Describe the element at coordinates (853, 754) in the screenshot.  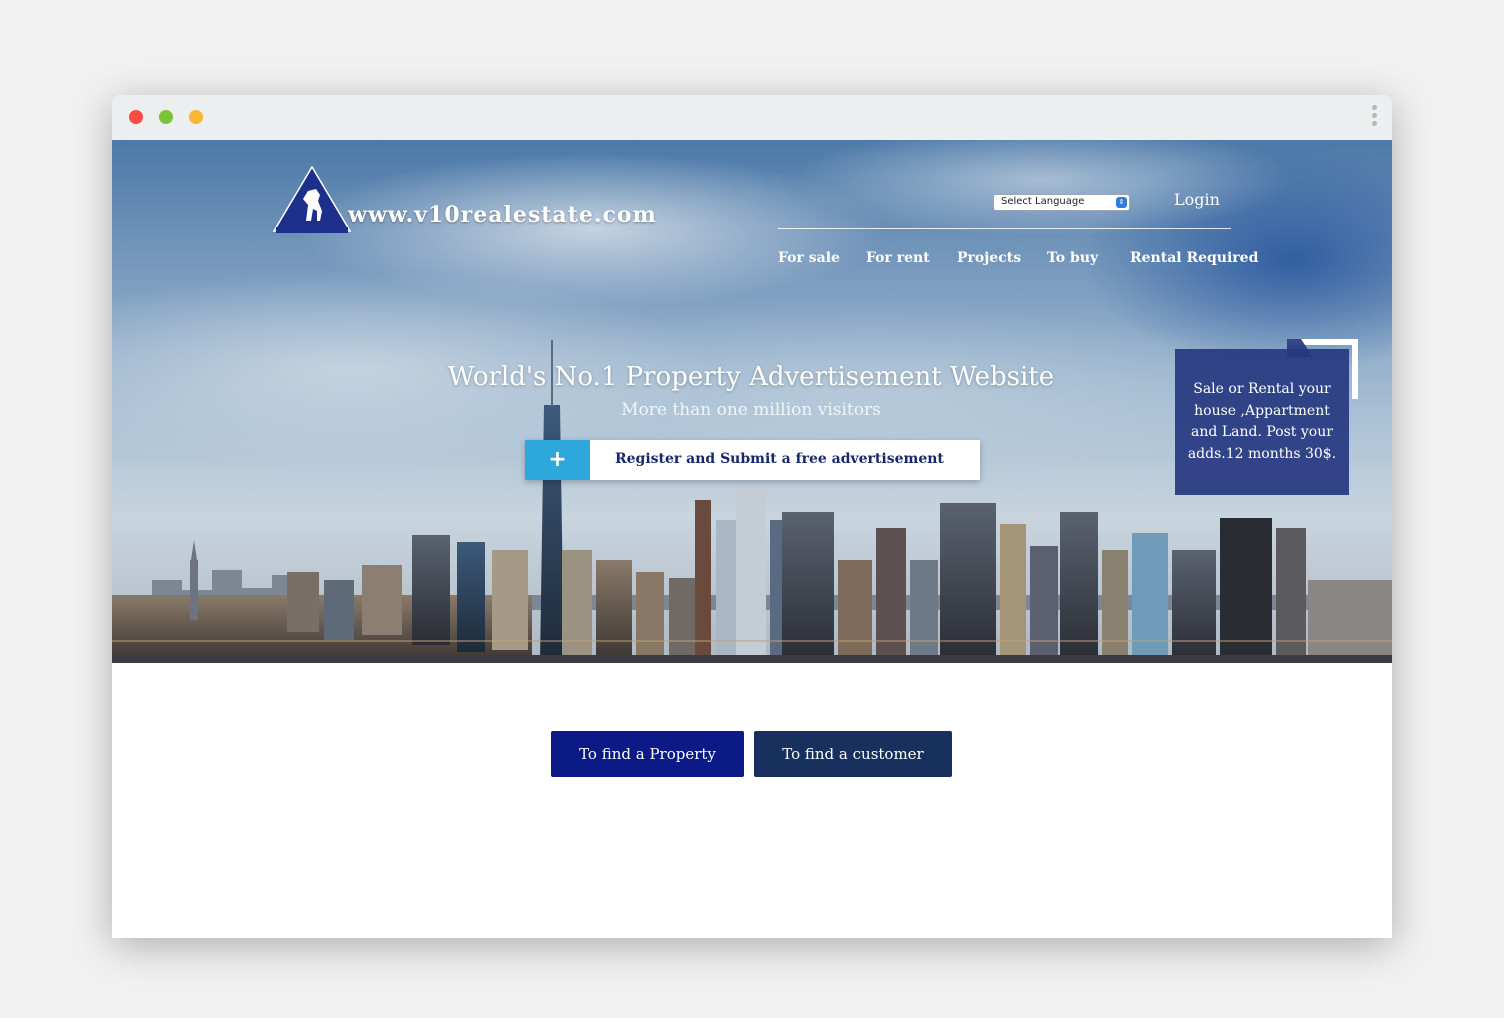
I see `find-customer-button: To find a customer` at that location.